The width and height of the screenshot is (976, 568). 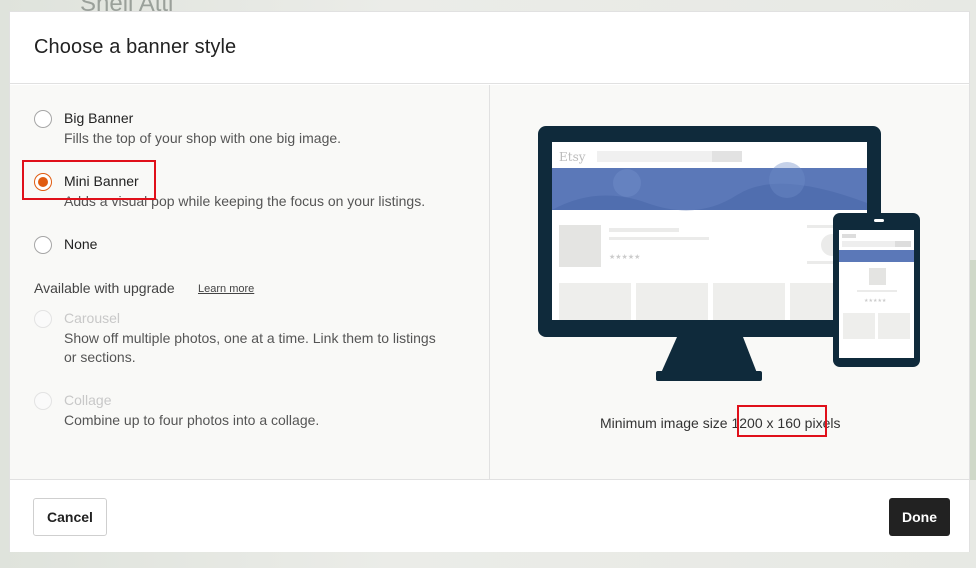 What do you see at coordinates (664, 423) in the screenshot?
I see `min-size-prefix: Minimum image size` at bounding box center [664, 423].